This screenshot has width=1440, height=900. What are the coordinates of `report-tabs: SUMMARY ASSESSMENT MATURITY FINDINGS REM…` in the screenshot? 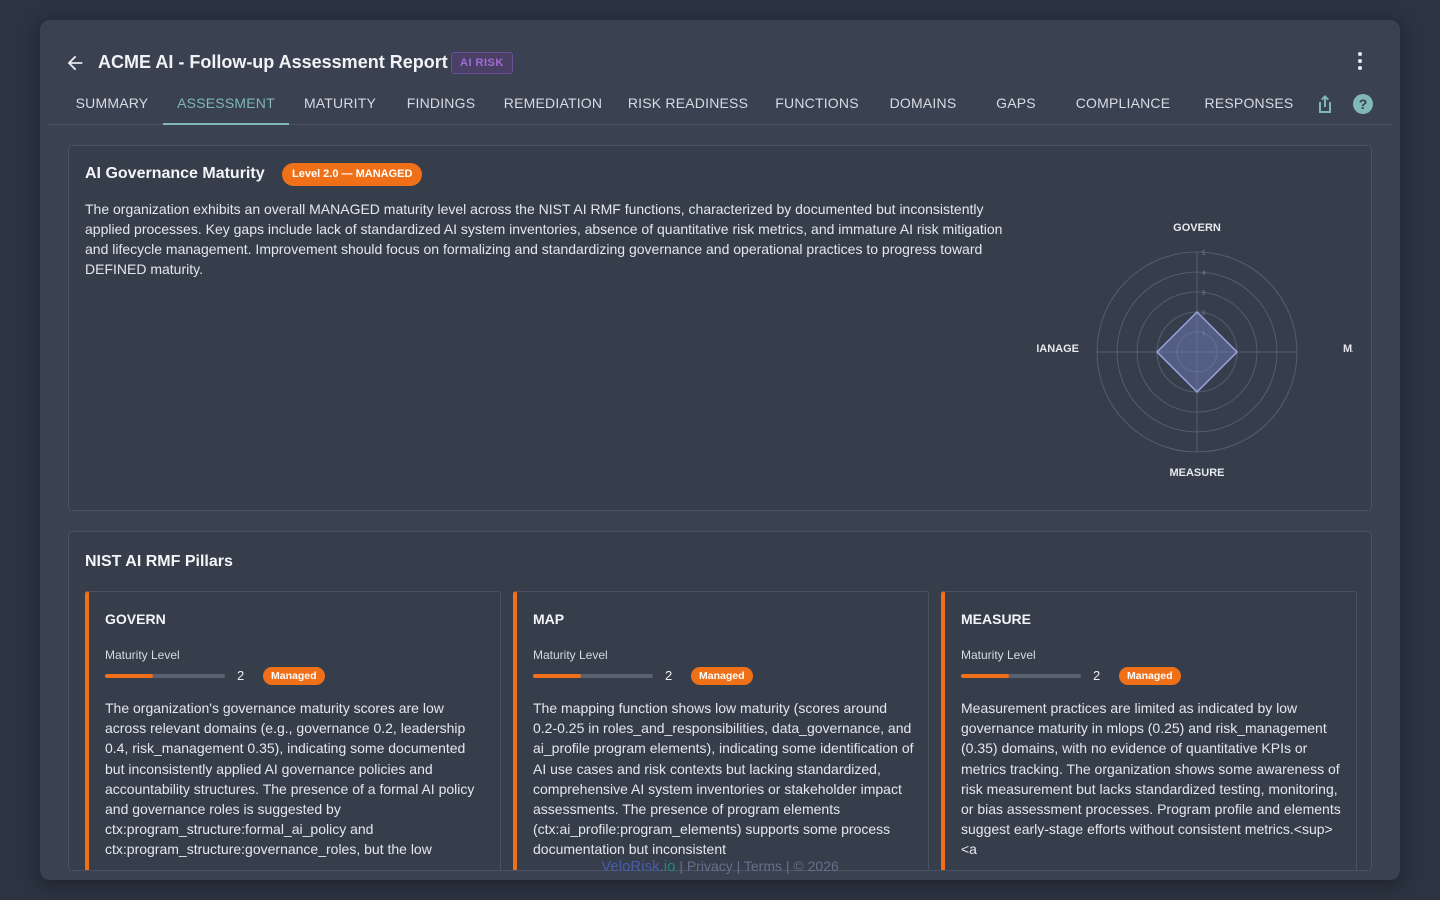 It's located at (720, 107).